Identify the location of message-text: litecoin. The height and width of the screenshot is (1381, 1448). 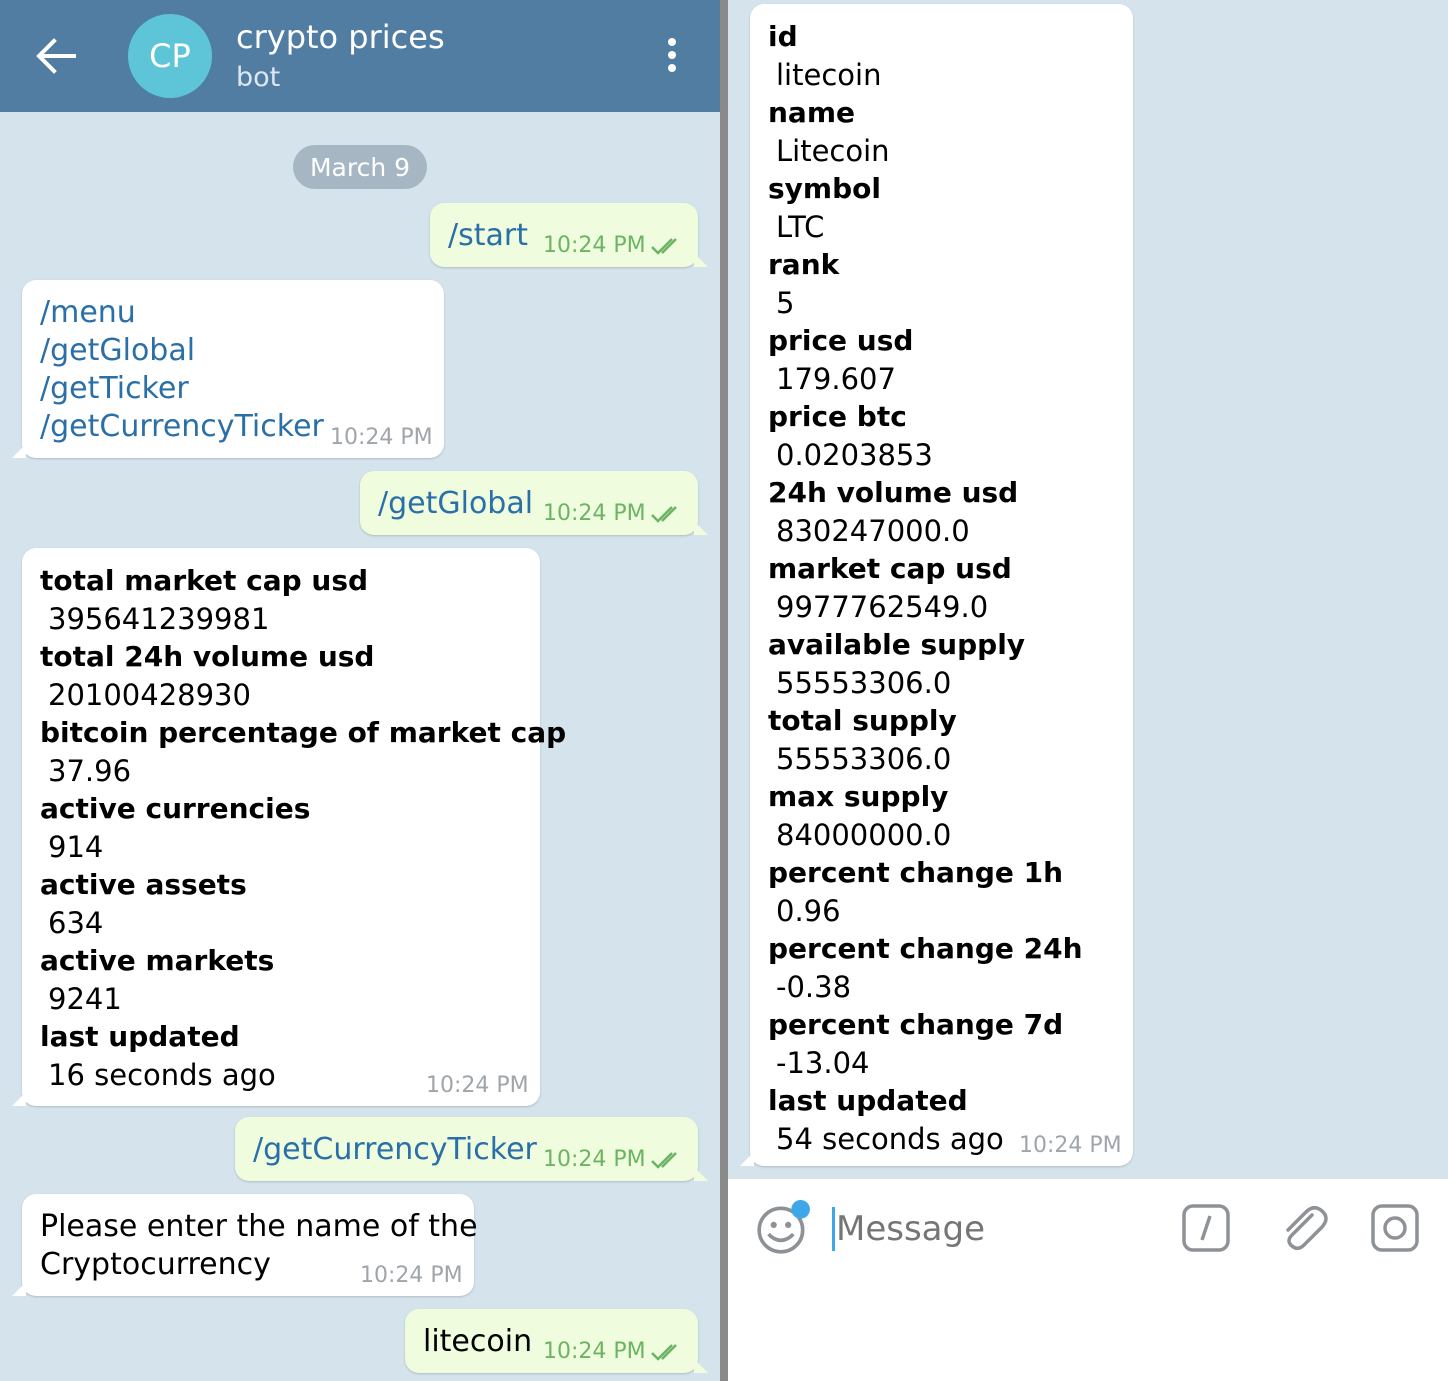
(478, 1341).